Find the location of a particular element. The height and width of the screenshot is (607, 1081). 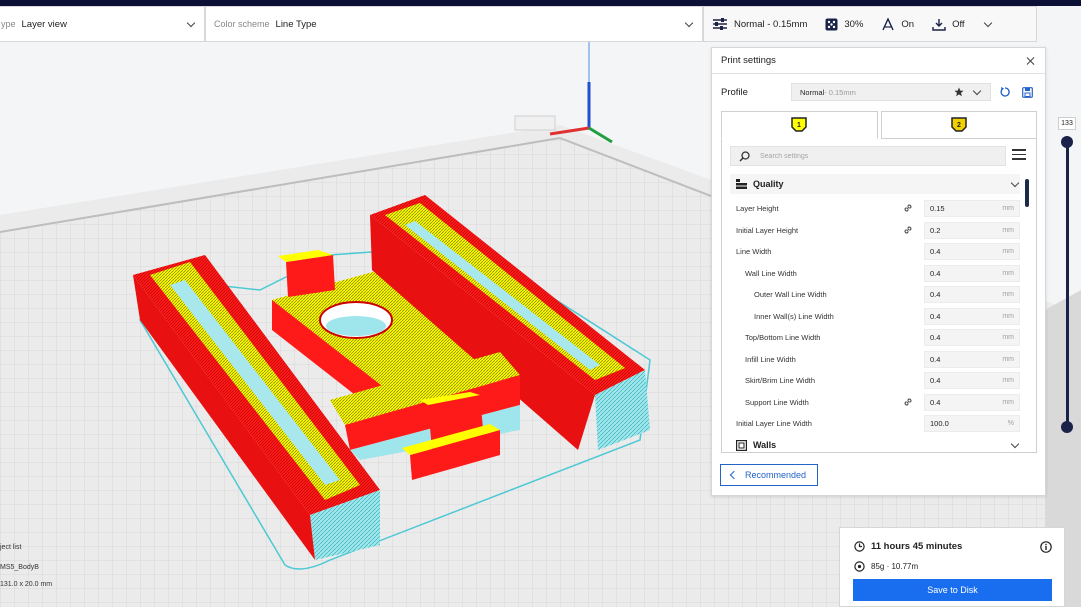

clock-icon is located at coordinates (859, 546).